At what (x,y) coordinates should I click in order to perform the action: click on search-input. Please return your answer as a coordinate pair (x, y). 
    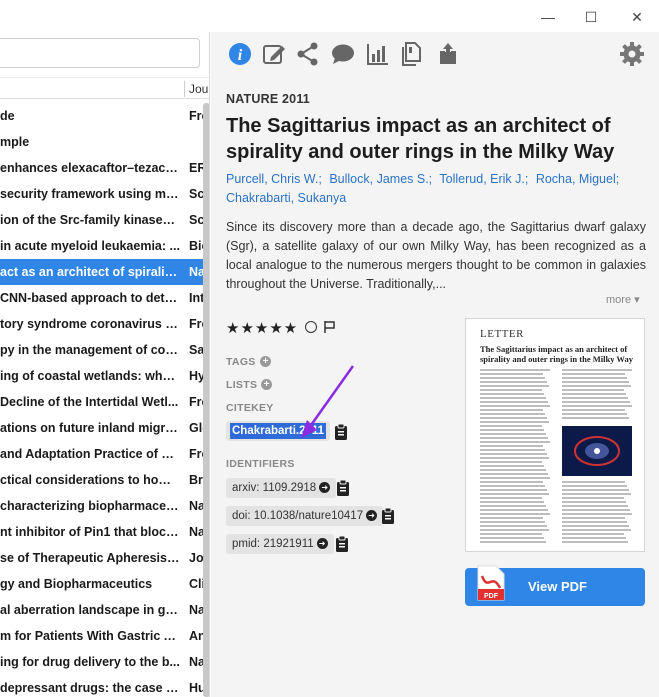
    Looking at the image, I should click on (100, 53).